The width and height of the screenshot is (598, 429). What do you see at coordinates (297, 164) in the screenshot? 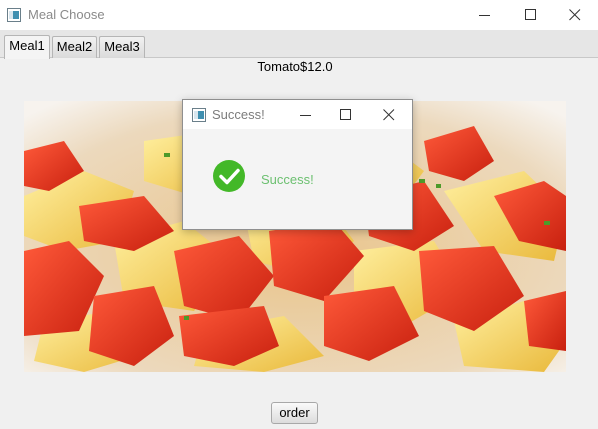
I see `success-dialog: Success! Success!` at bounding box center [297, 164].